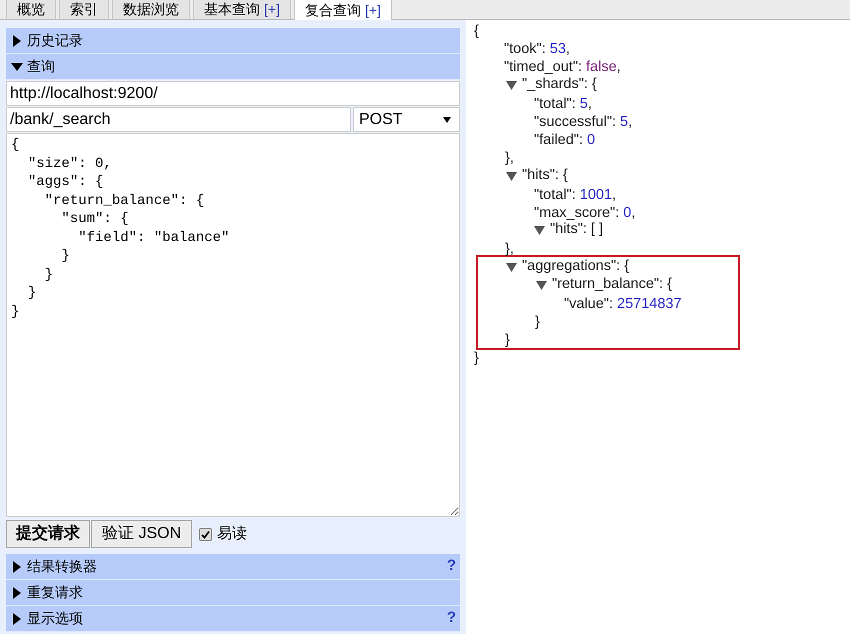 This screenshot has width=850, height=634. Describe the element at coordinates (233, 67) in the screenshot. I see `section-header: 查询` at that location.